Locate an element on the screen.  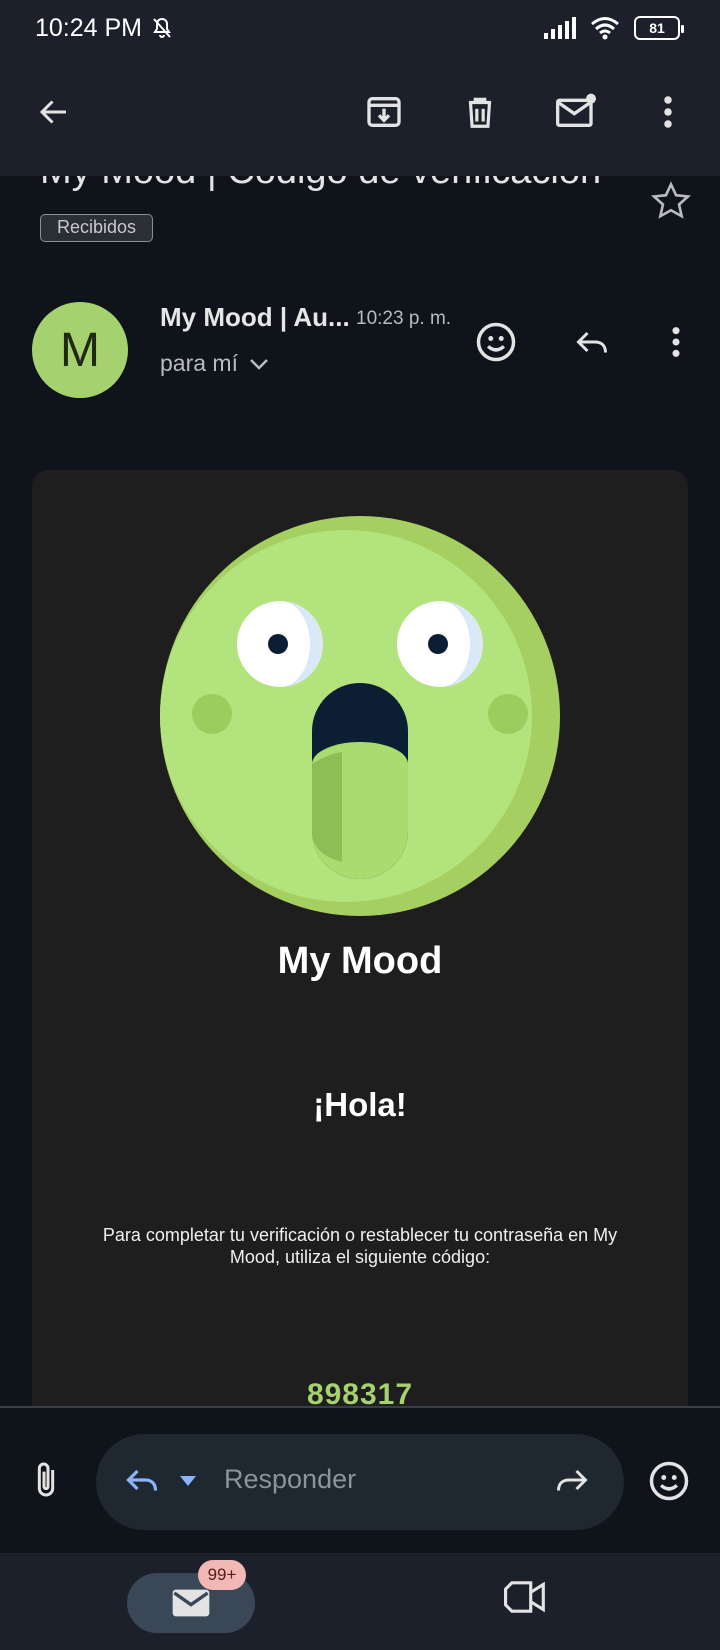
video-camera-icon is located at coordinates (524, 1597).